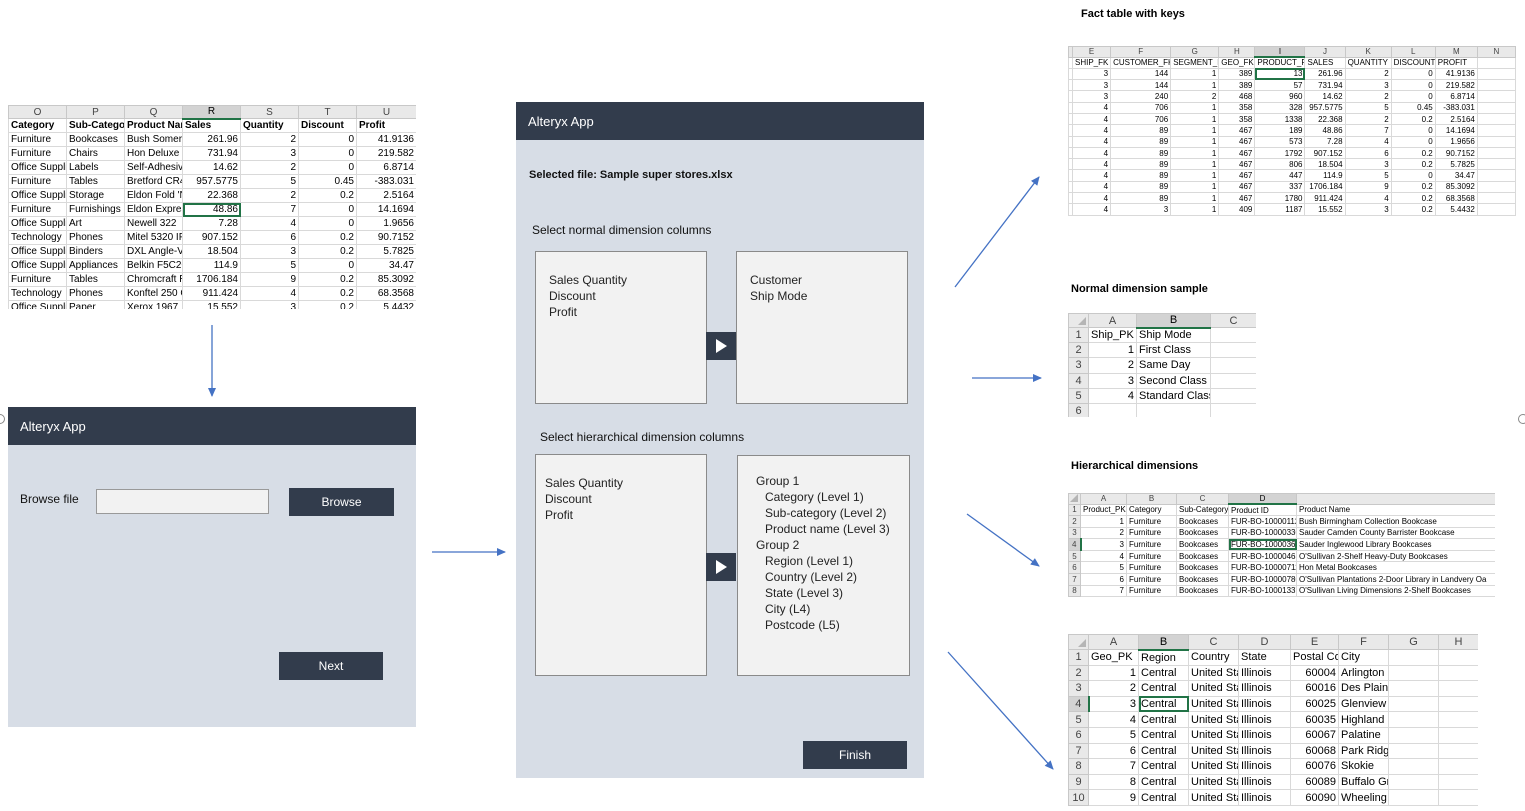 The height and width of the screenshot is (811, 1525). Describe the element at coordinates (153, 195) in the screenshot. I see `cell: Eldon Fold 'N` at that location.